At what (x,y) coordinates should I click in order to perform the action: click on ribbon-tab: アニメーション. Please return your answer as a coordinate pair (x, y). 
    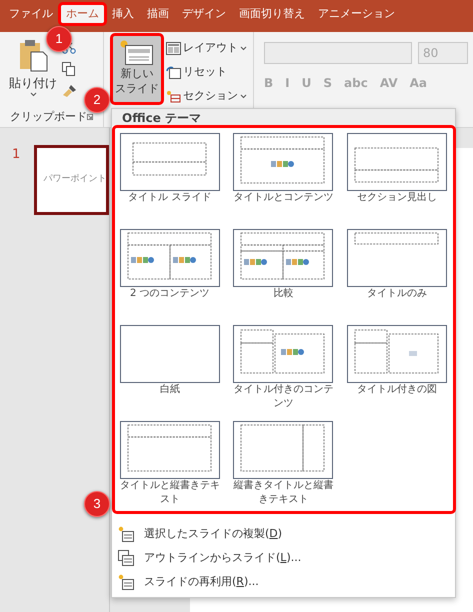
    Looking at the image, I should click on (356, 14).